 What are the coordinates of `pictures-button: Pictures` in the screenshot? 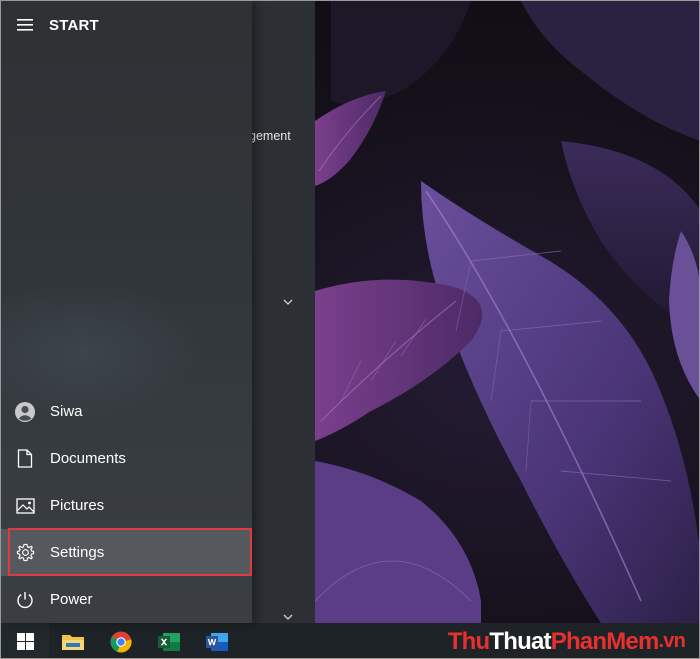 It's located at (126, 505).